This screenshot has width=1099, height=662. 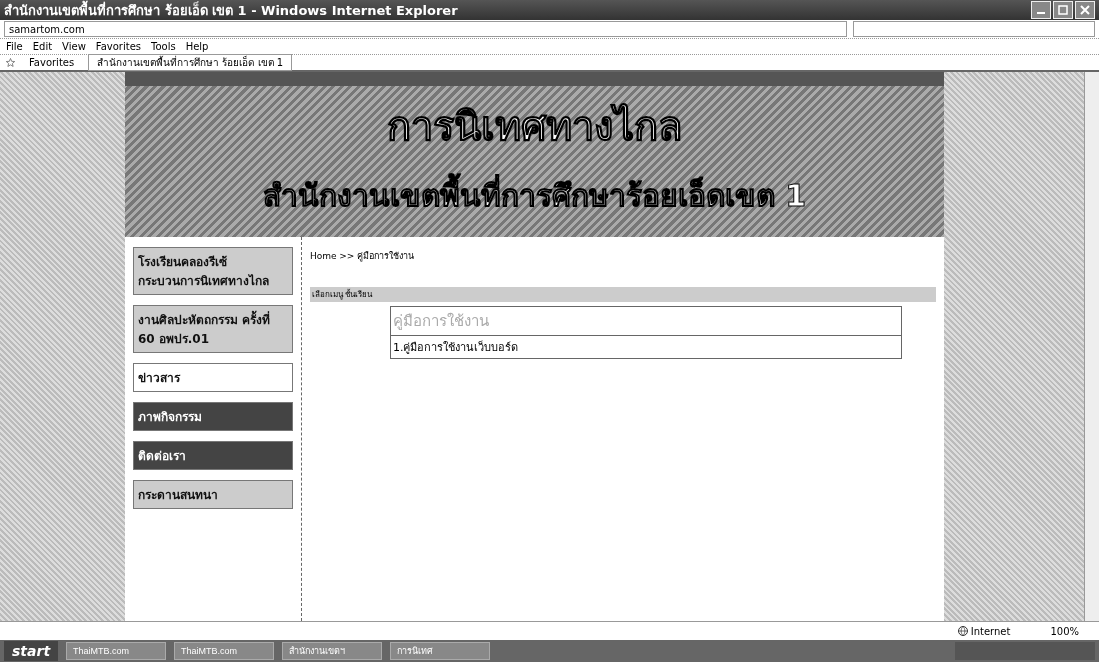 What do you see at coordinates (10, 62) in the screenshot?
I see `star-icon` at bounding box center [10, 62].